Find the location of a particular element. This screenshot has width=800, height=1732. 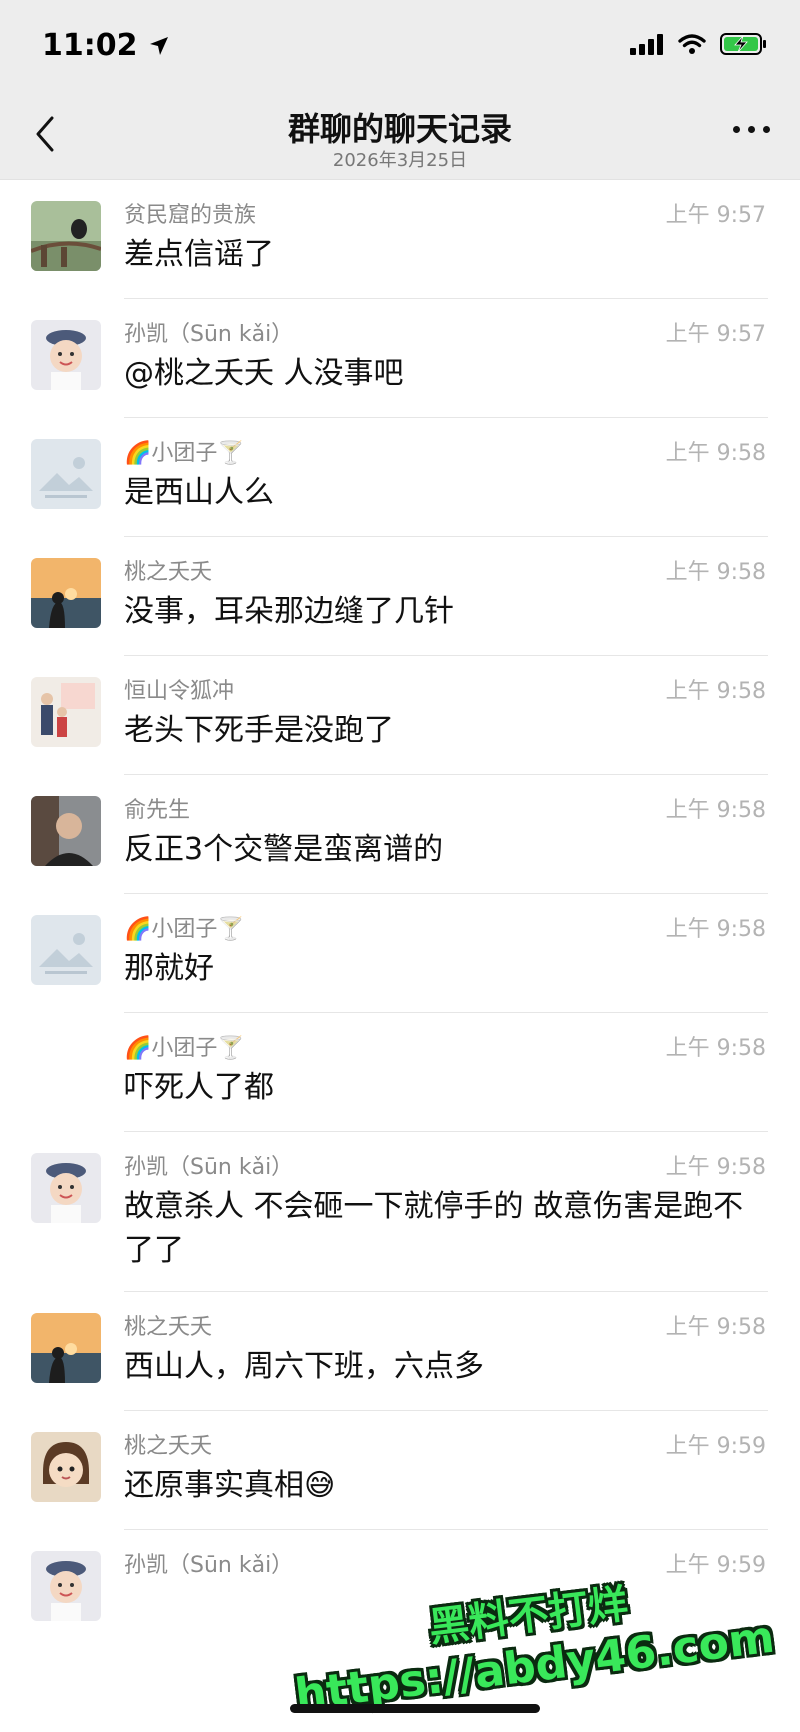

message-text: 那就好 is located at coordinates (169, 968).